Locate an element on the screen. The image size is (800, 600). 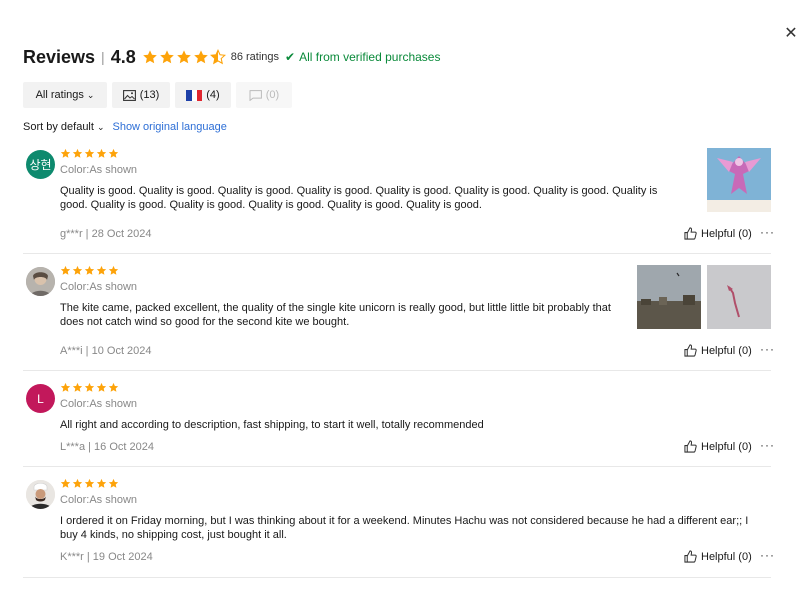
filter-all-ratings: All ratings ⌄ is located at coordinates (65, 95).